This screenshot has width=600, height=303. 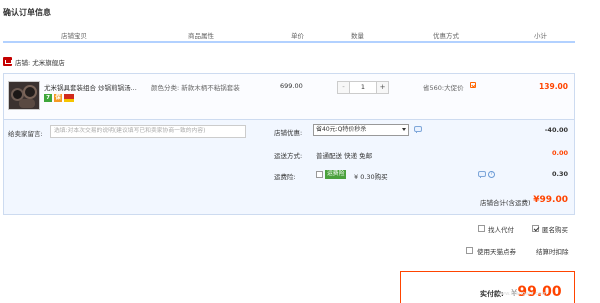 I want to click on quantity-decrease-button: -, so click(x=344, y=87).